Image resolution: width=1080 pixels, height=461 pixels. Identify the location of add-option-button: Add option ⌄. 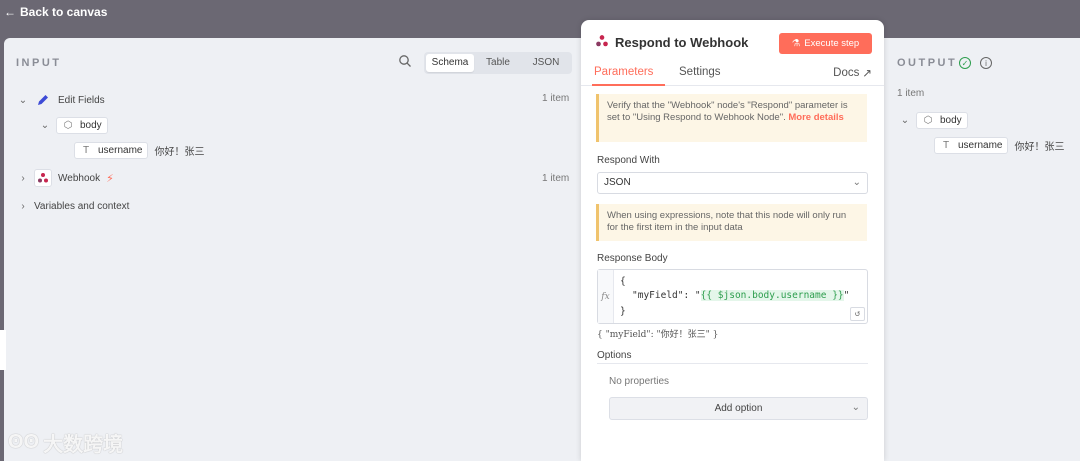
(738, 408).